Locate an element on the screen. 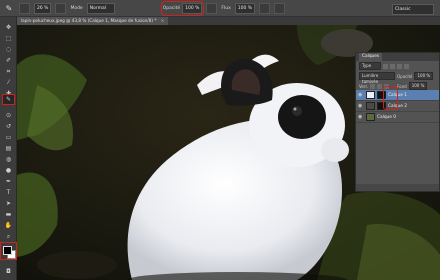 The width and height of the screenshot is (440, 280). layers-panel-header: Calques is located at coordinates (397, 57).